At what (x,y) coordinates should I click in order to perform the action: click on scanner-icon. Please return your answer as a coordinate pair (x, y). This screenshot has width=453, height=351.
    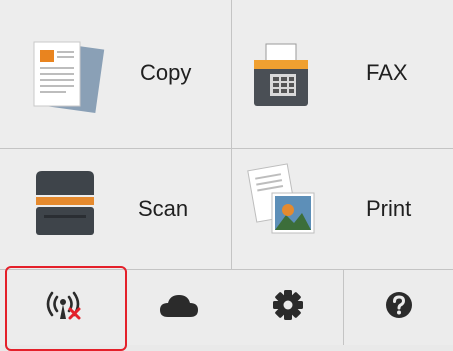
    Looking at the image, I should click on (65, 204).